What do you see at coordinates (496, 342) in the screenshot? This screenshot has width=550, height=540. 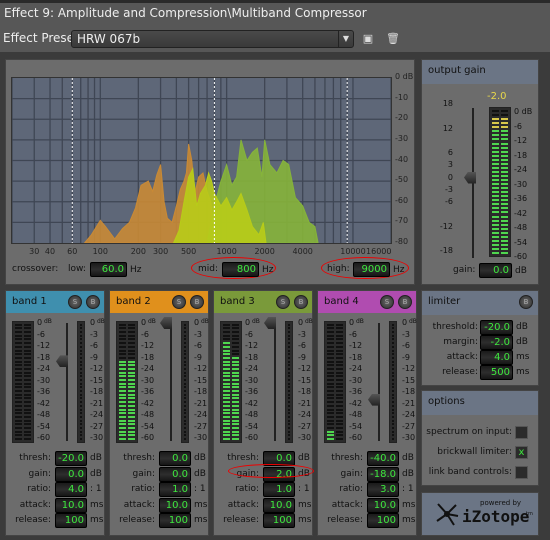 I see `limiter-field: -2.0` at bounding box center [496, 342].